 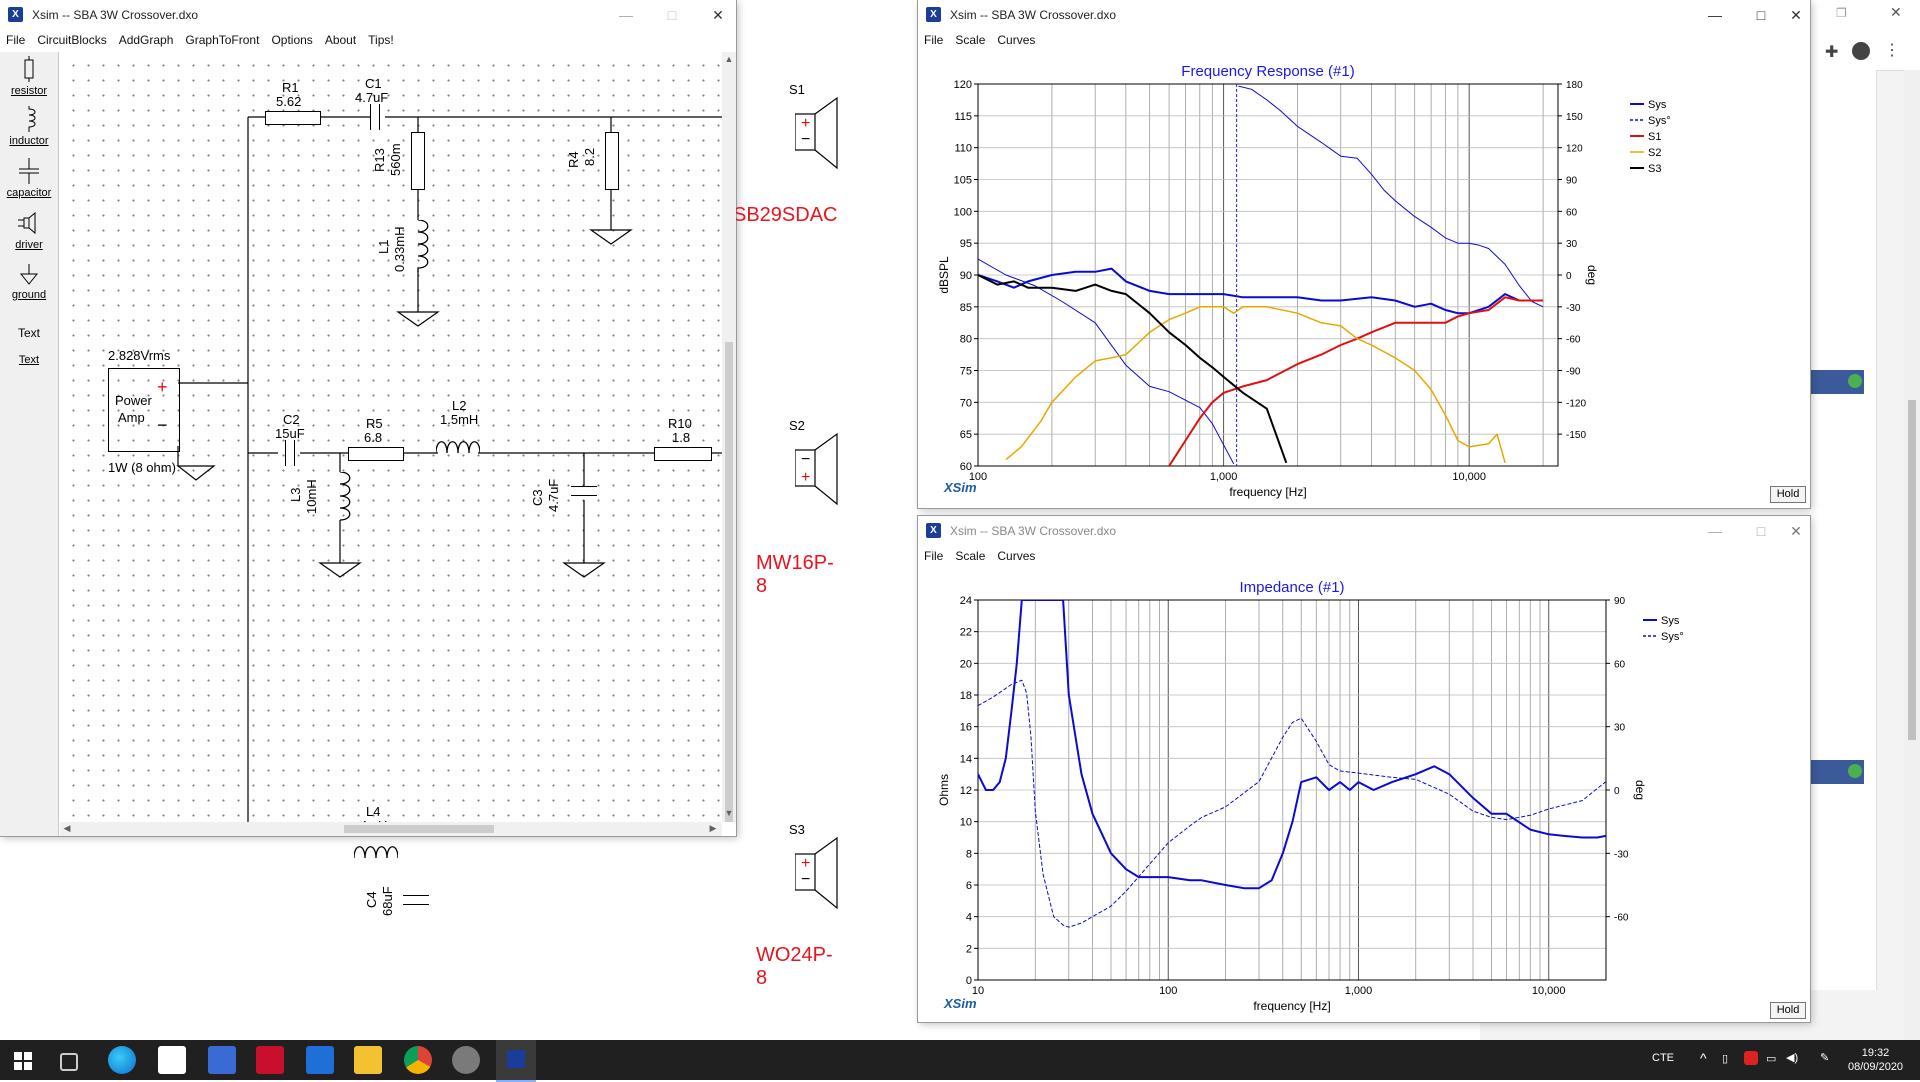 What do you see at coordinates (1592, 275) in the screenshot?
I see `y2-axis-label: deg` at bounding box center [1592, 275].